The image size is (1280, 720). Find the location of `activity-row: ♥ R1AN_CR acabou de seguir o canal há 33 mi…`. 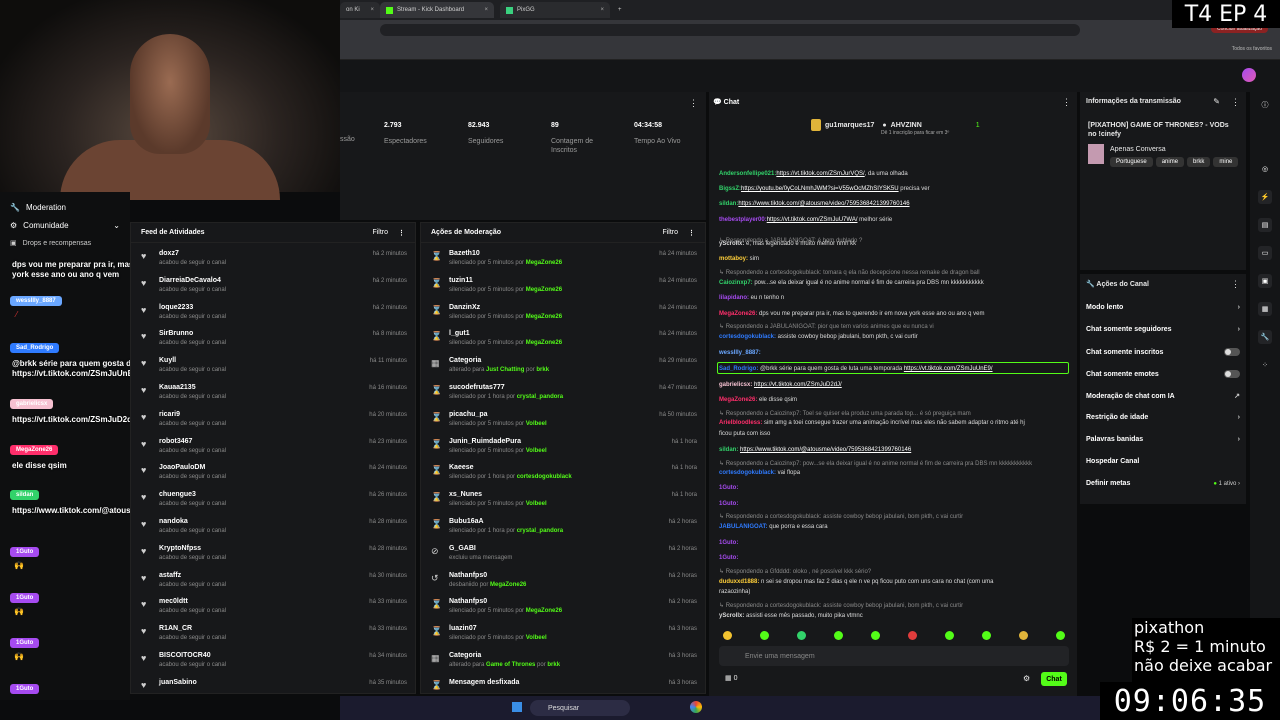

activity-row: ♥ R1AN_CR acabou de seguir o canal há 33 mi… is located at coordinates (273, 635).